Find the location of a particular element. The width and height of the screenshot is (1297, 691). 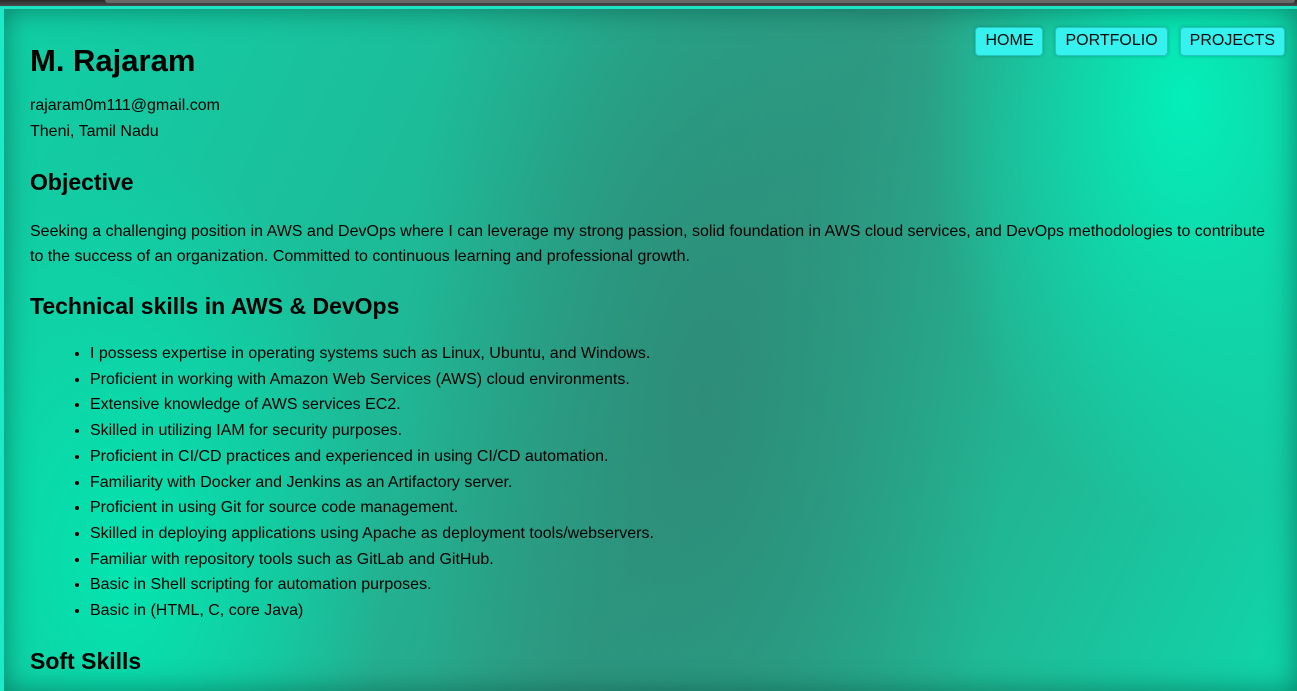

contact-email: rajaram0m111@gmail.com is located at coordinates (125, 105).